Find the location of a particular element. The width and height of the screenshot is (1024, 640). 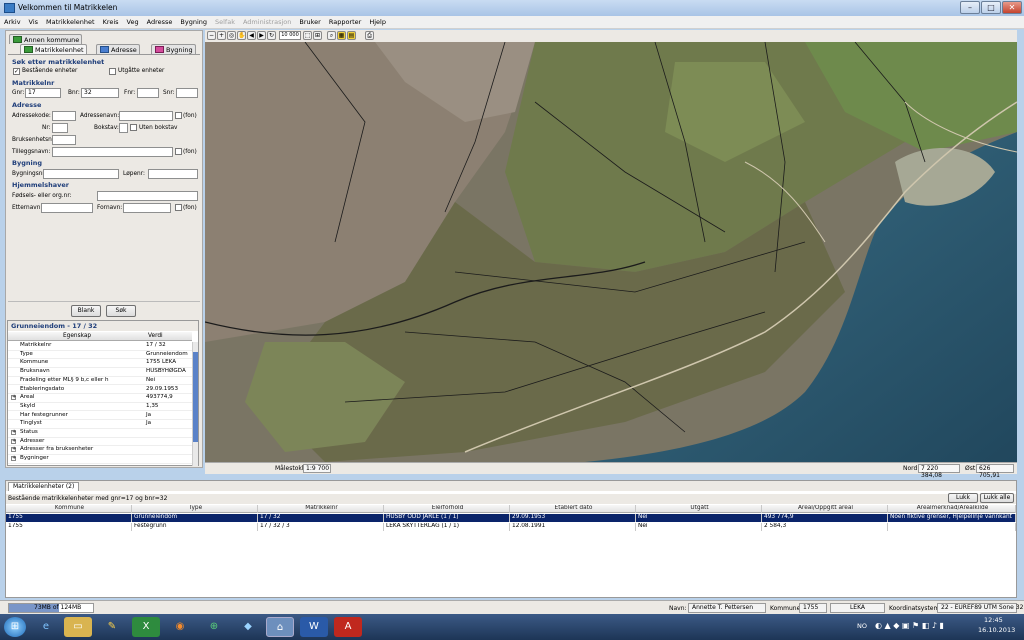

notes-icon: ✎ is located at coordinates (112, 627).